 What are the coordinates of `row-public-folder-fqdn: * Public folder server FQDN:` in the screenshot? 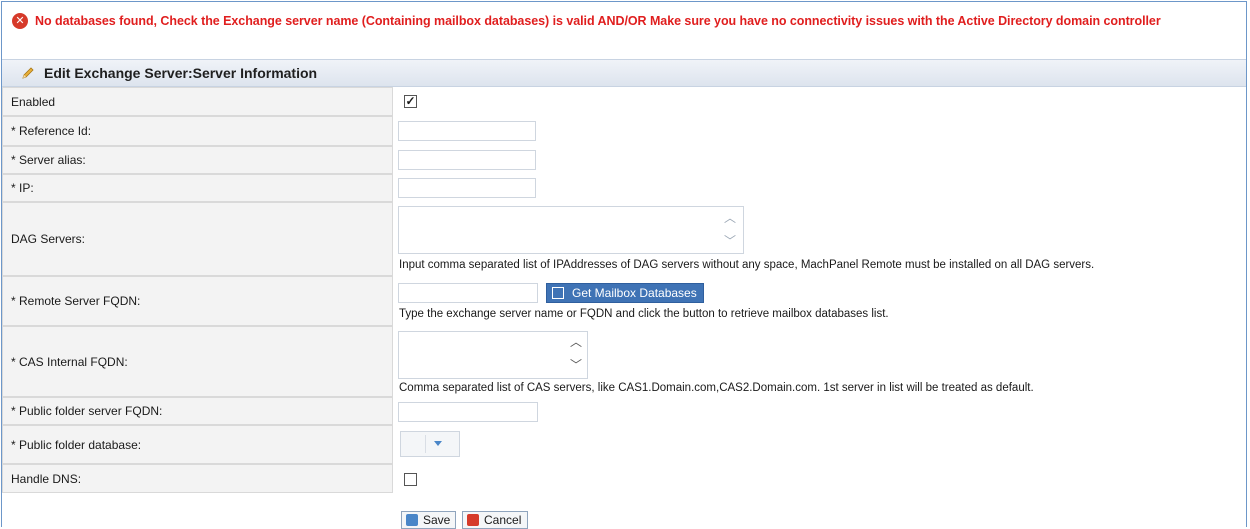 It's located at (624, 411).